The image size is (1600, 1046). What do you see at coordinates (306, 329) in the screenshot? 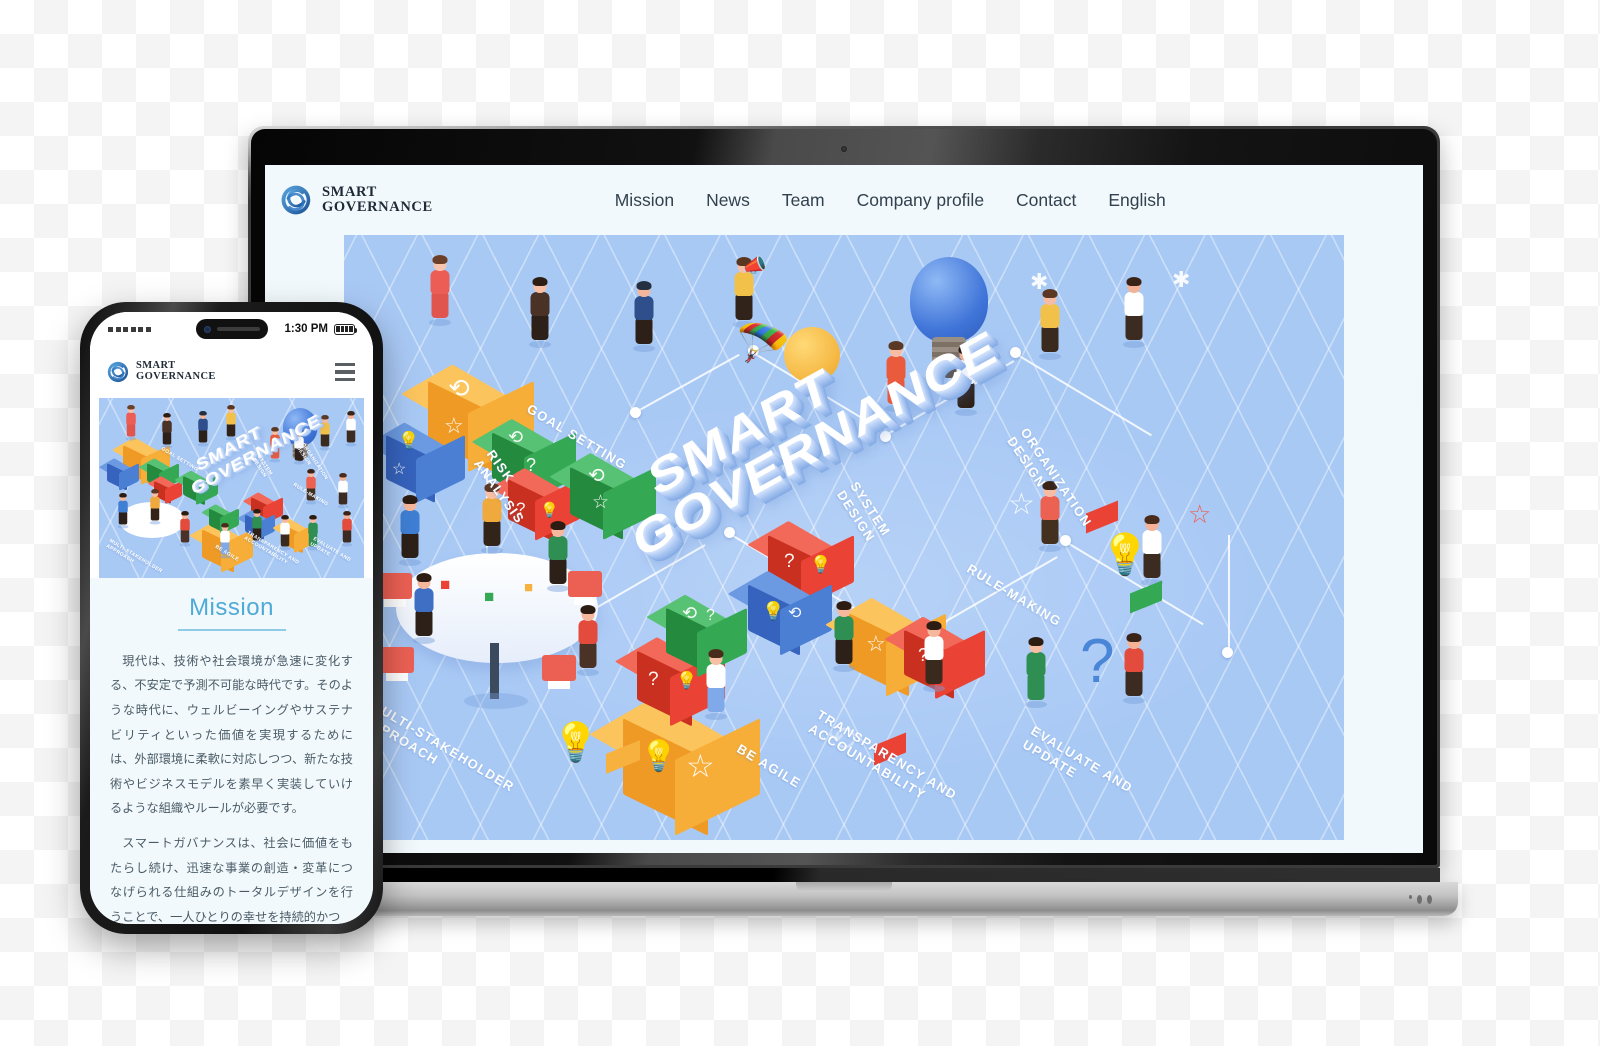
I see `status-time: 1:30 PM` at bounding box center [306, 329].